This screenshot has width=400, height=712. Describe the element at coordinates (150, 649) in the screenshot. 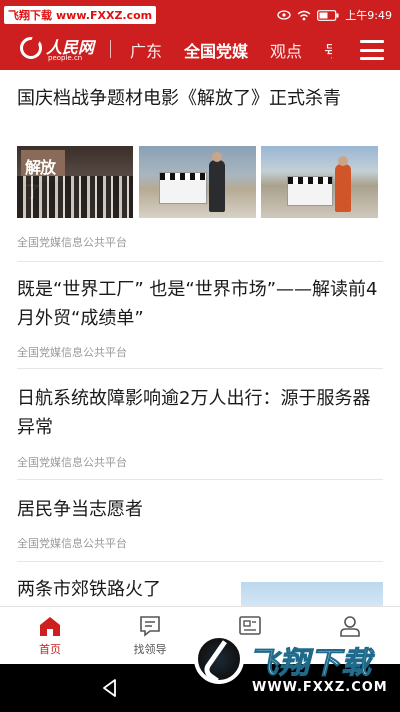

I see `tab-label: 找领导` at that location.